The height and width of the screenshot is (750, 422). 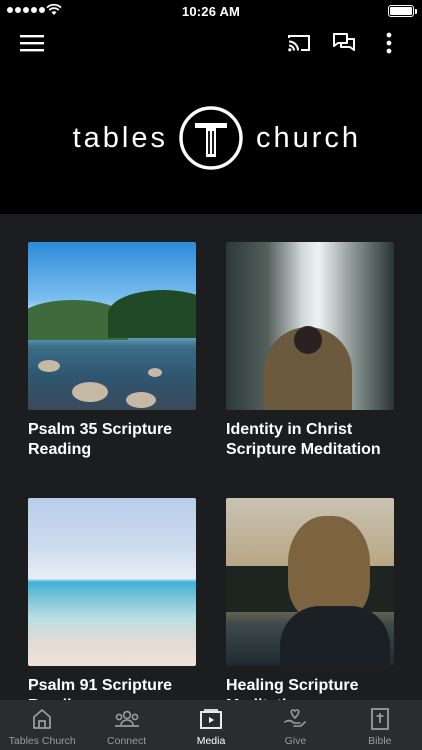 I want to click on tab-give: Give, so click(x=295, y=725).